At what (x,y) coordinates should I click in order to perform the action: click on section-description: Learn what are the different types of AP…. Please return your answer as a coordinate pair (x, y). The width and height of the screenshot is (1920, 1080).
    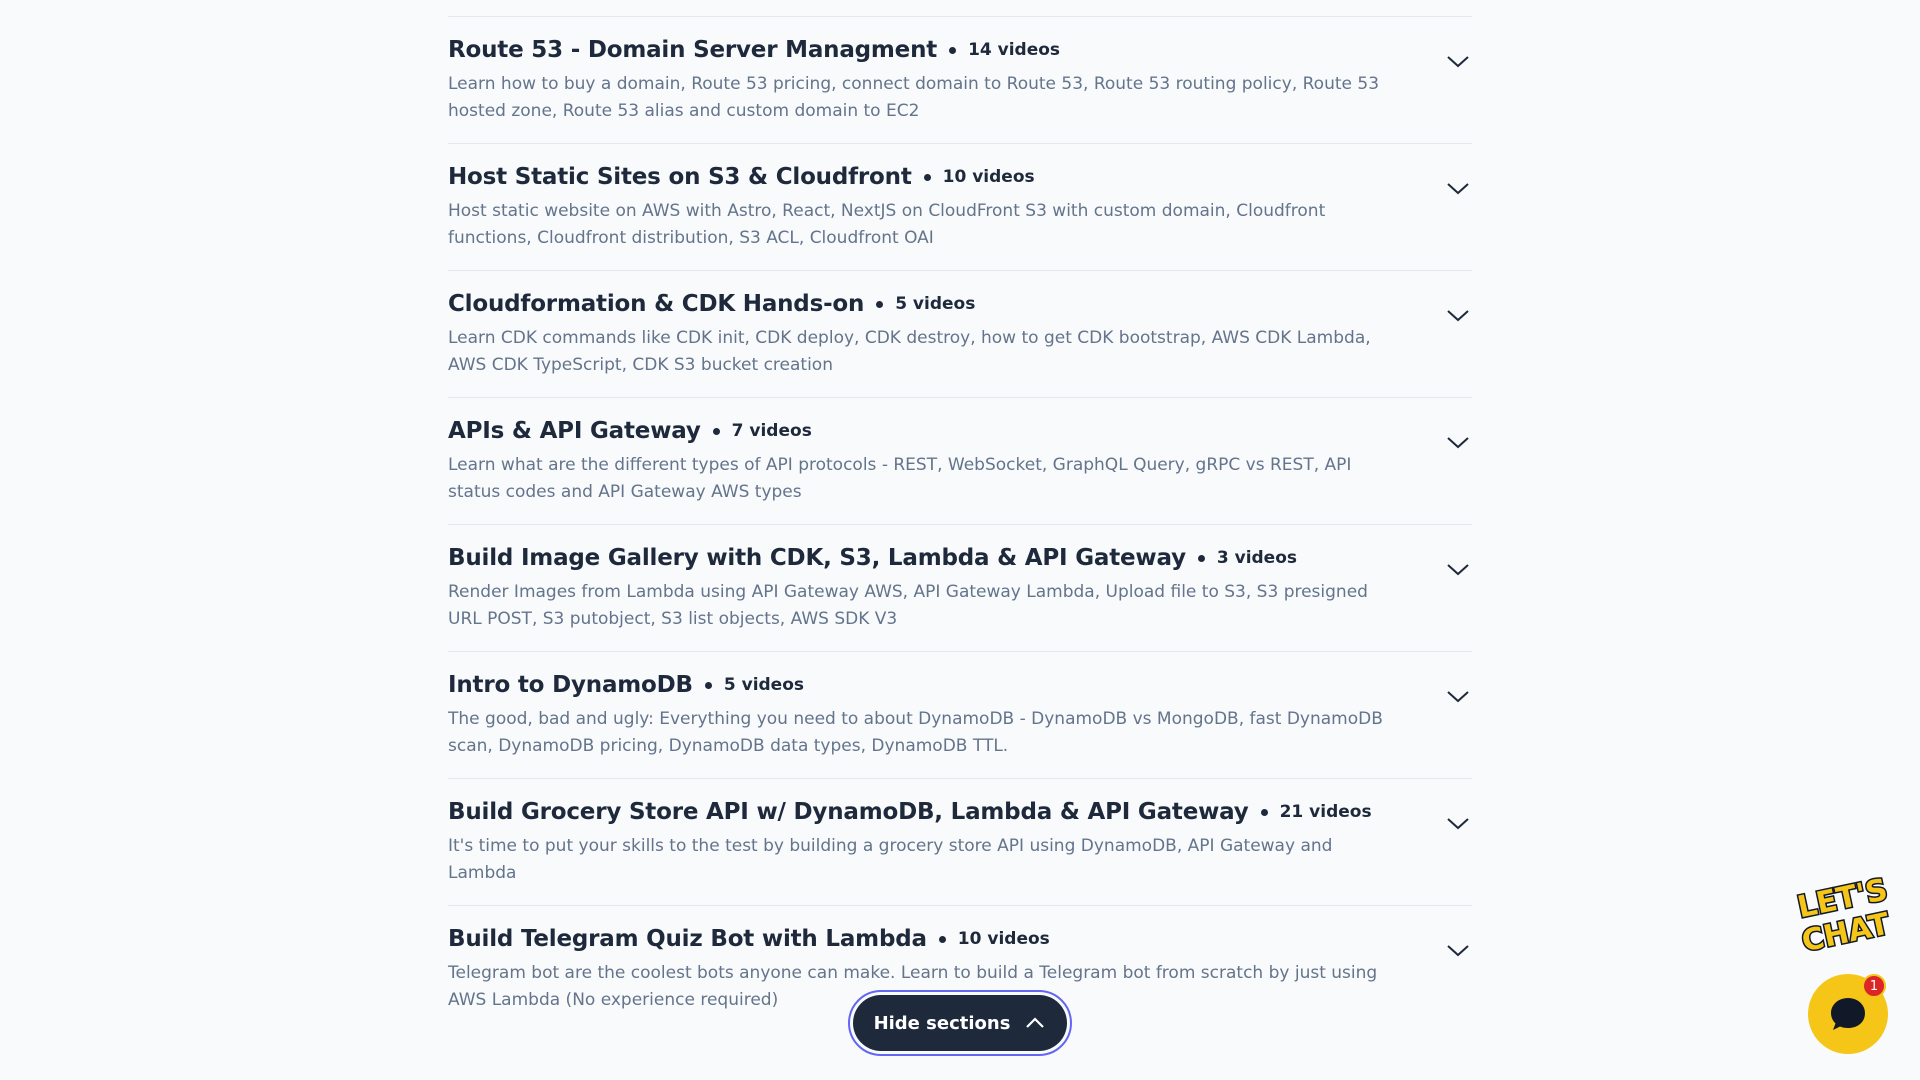
    Looking at the image, I should click on (900, 478).